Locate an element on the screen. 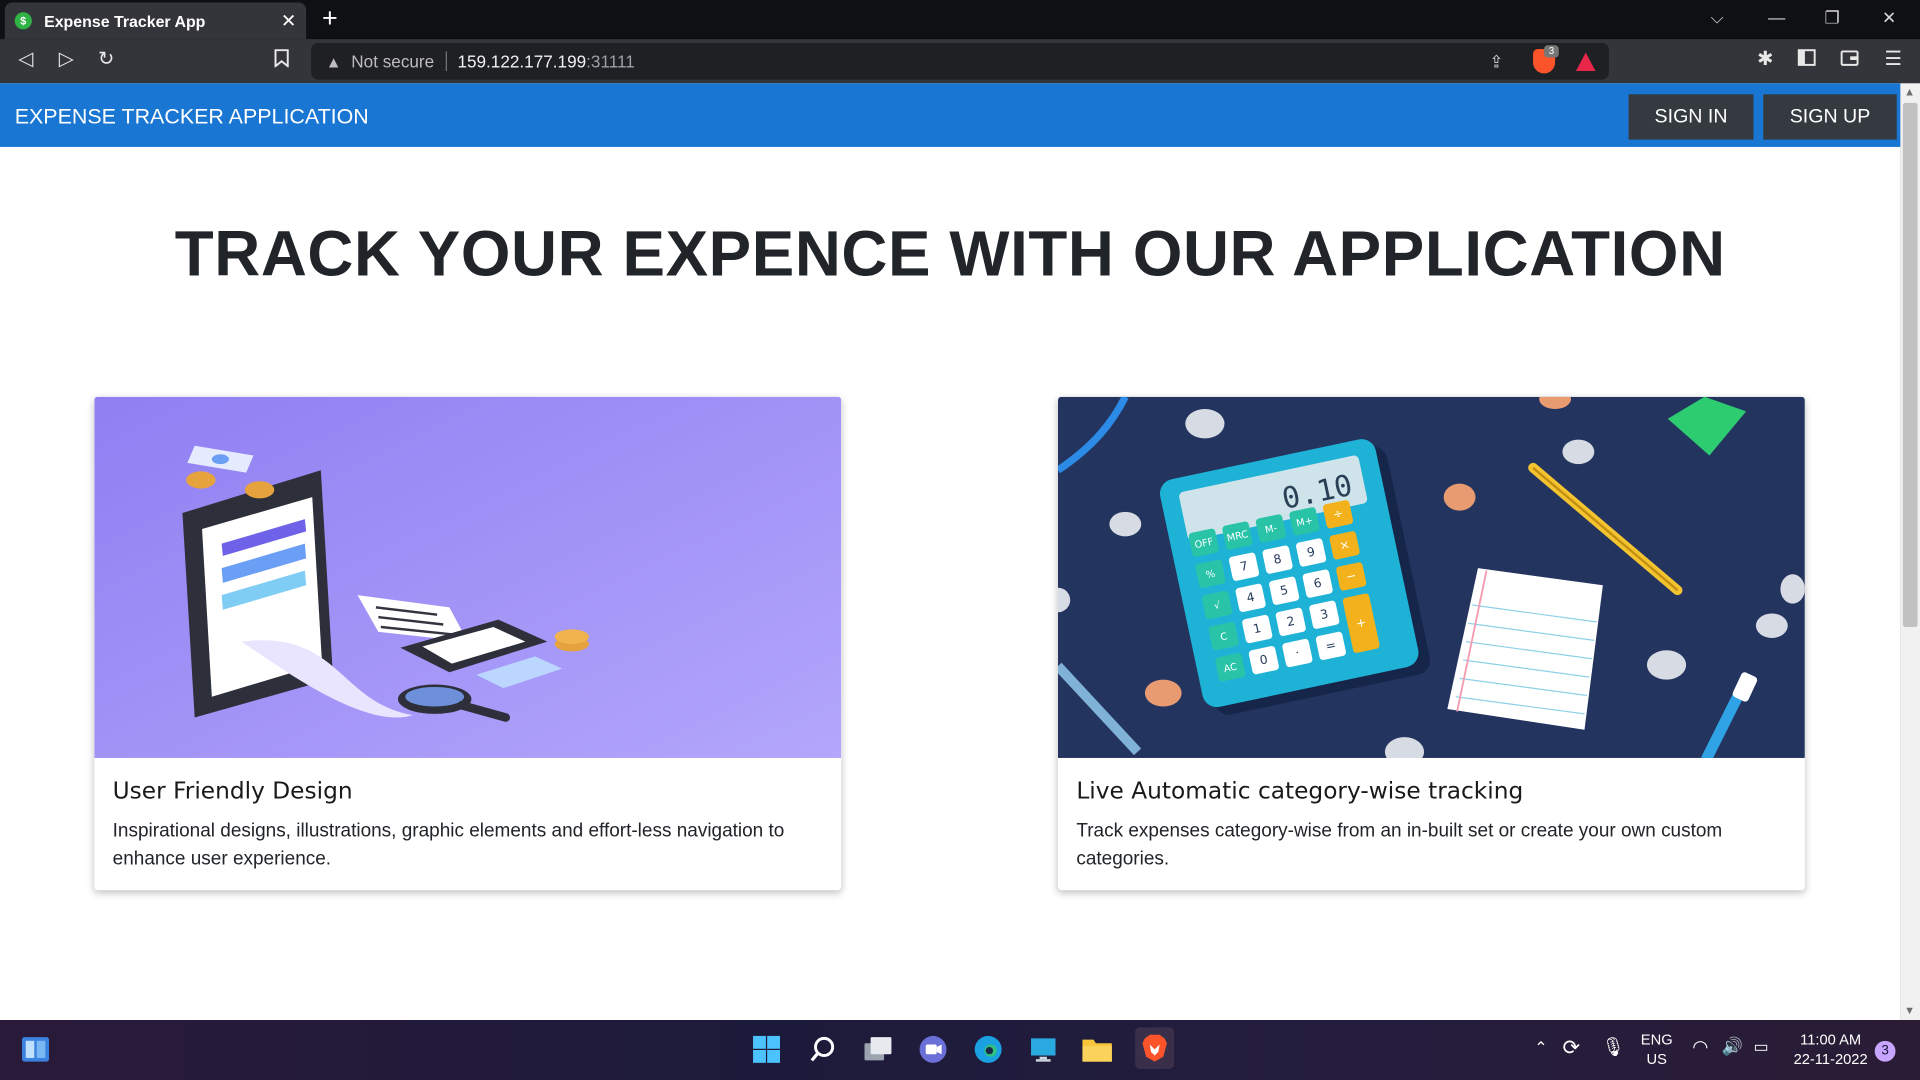  url-port: :31111 is located at coordinates (610, 61).